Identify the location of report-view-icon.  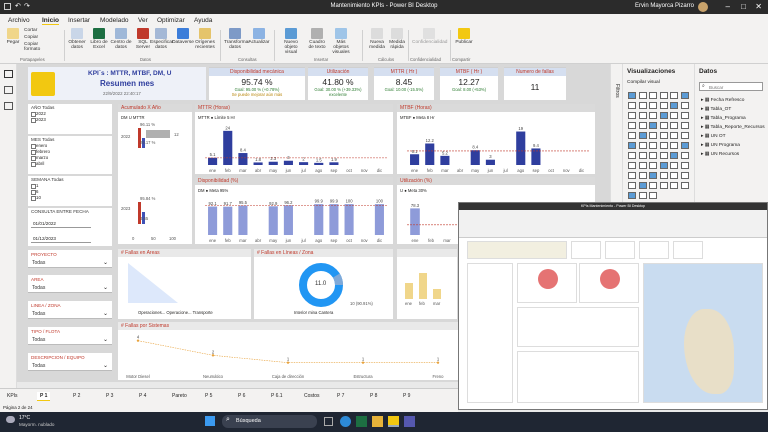
(8, 74).